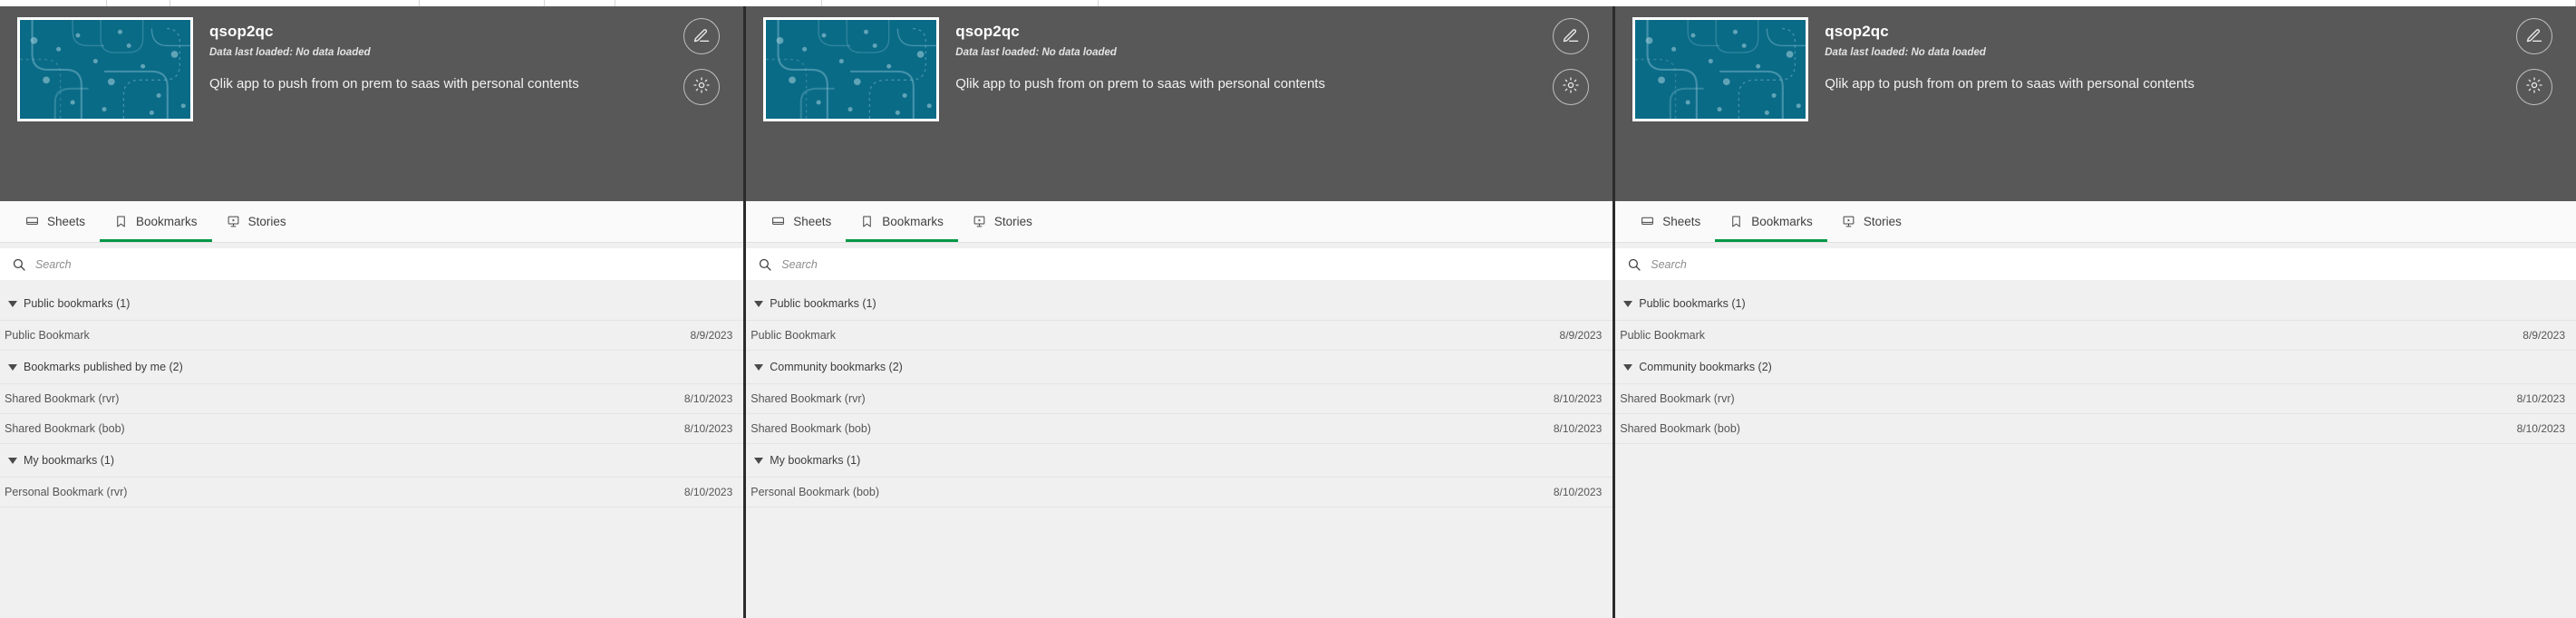 The height and width of the screenshot is (618, 2576). I want to click on bookmark-group-header: Bookmarks published by me (2), so click(372, 368).